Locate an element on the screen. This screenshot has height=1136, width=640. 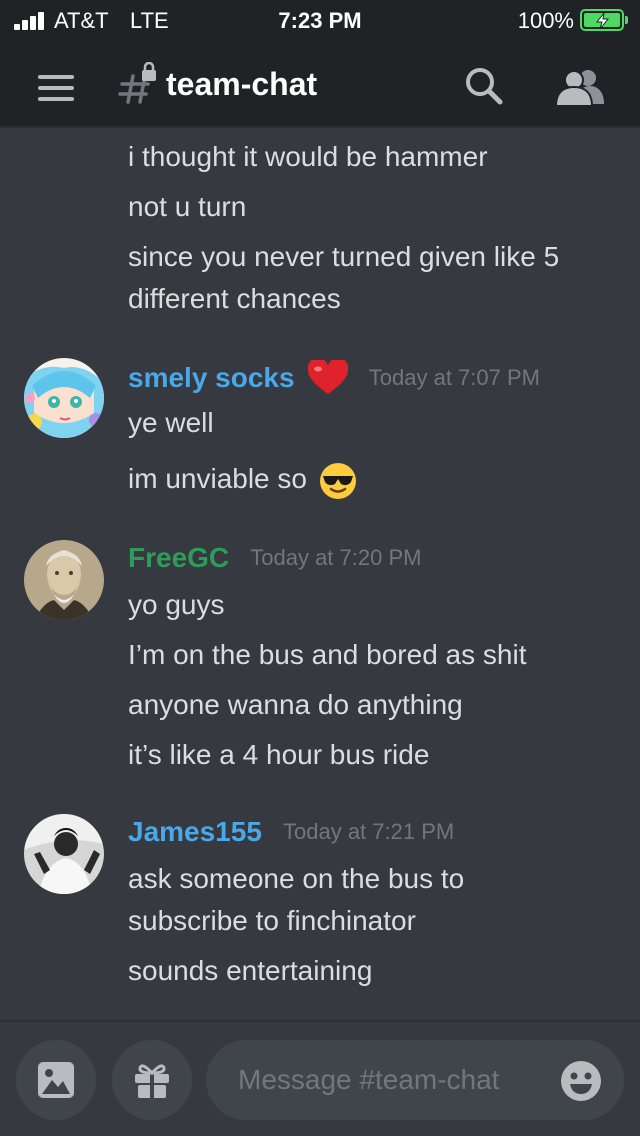
battery-percentage: 100% is located at coordinates (545, 20).